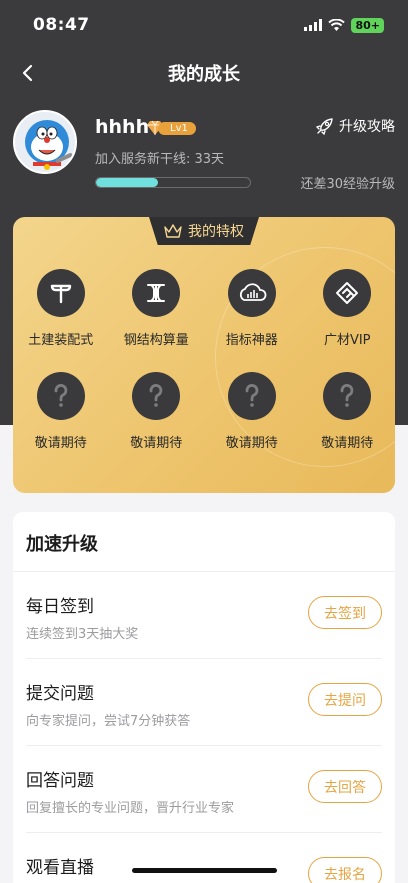  I want to click on upgrade-strategy-link: 升级攻略, so click(355, 126).